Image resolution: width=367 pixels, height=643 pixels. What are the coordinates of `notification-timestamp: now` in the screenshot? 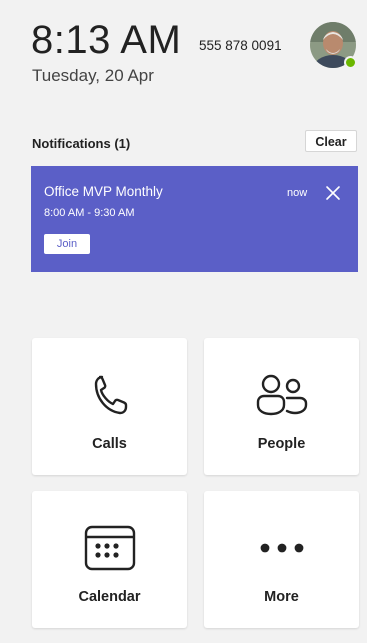 It's located at (297, 193).